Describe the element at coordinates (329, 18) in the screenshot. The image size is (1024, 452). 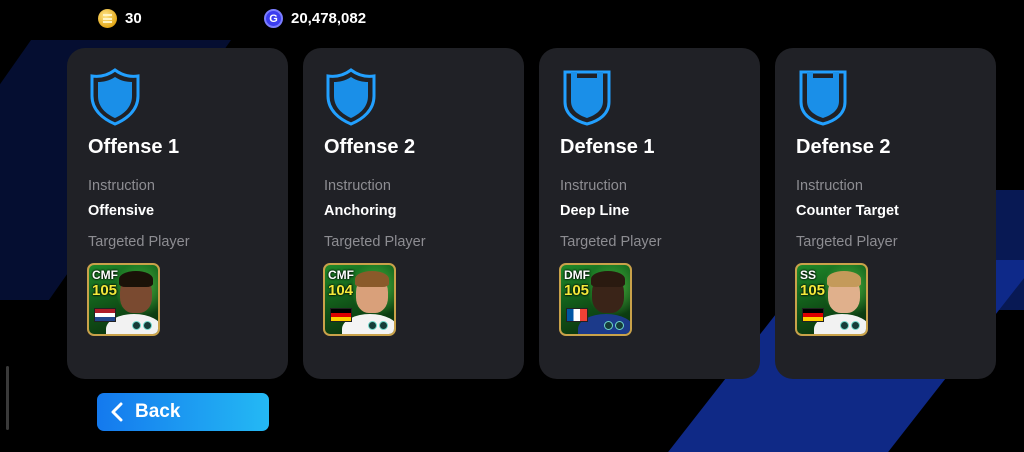
I see `gp-value: 20,478,082` at that location.